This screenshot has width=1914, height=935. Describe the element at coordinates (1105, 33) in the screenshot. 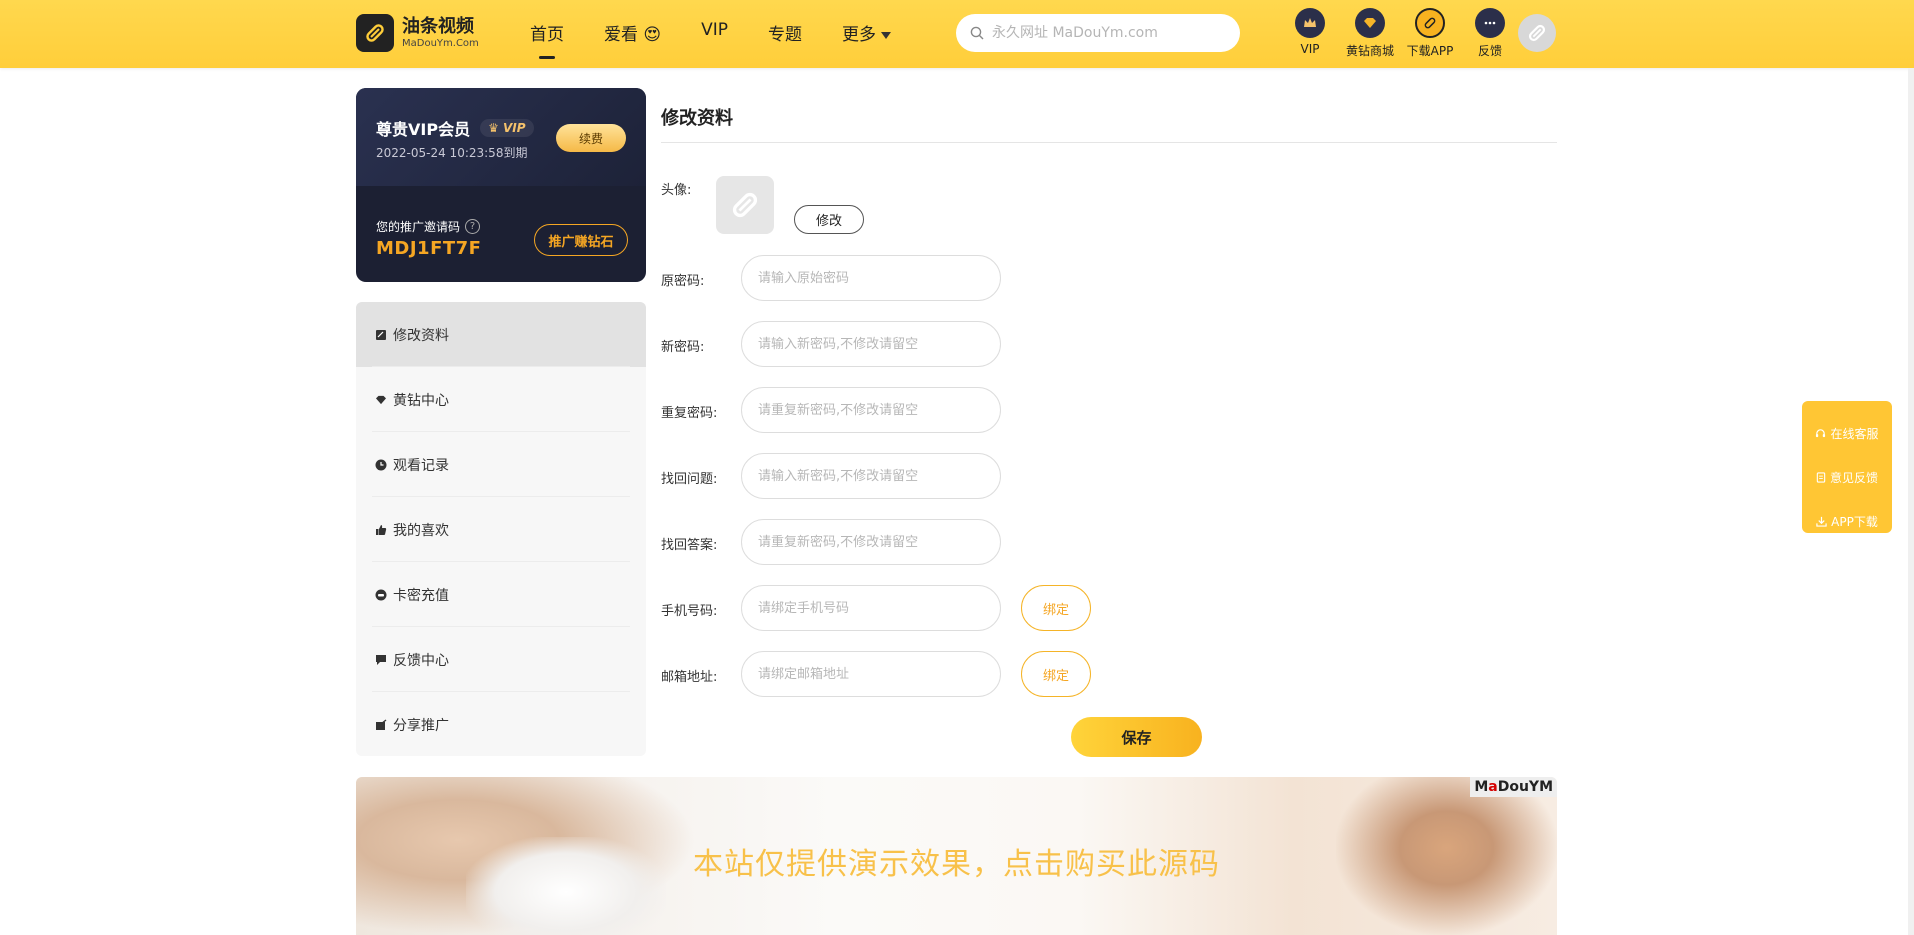

I see `search-input` at that location.